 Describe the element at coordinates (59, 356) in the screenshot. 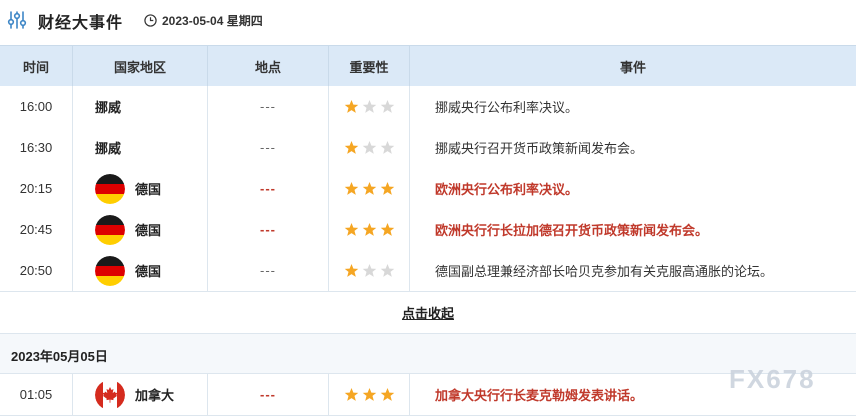

I see `next-date-label: 2023年05月05日` at that location.